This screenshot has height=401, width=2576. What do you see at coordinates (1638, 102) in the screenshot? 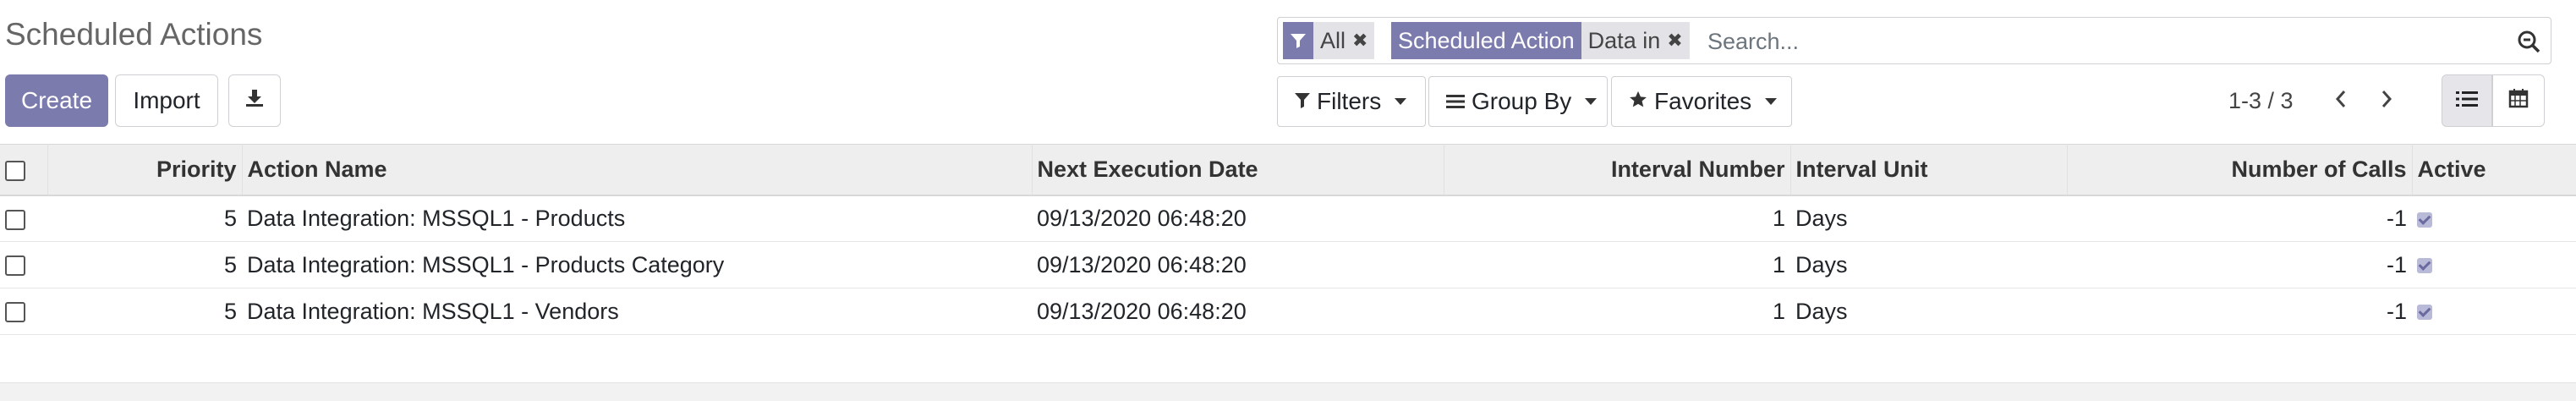
I see `star-icon` at bounding box center [1638, 102].